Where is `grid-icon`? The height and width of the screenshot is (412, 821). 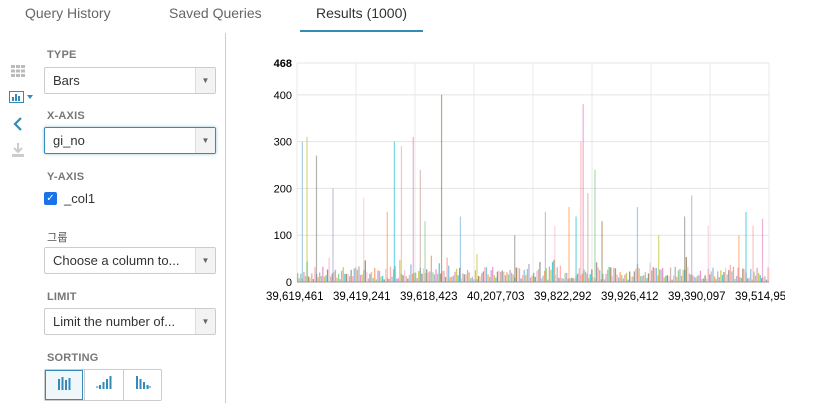
grid-icon is located at coordinates (18, 73).